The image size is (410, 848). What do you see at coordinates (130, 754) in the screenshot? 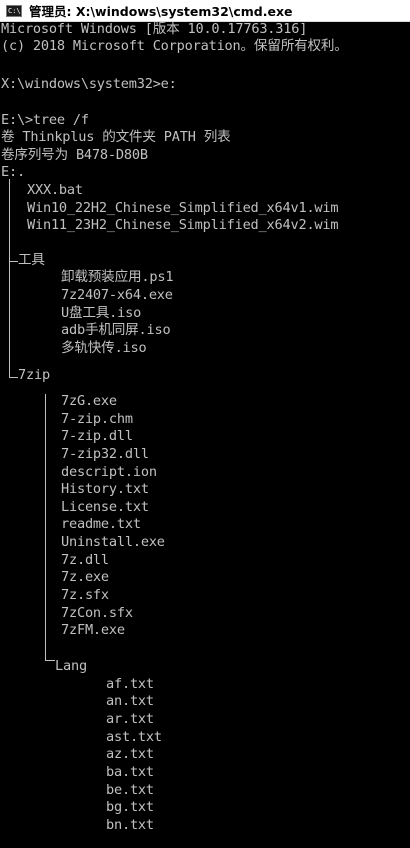
I see `file-entry: az.txt` at bounding box center [130, 754].